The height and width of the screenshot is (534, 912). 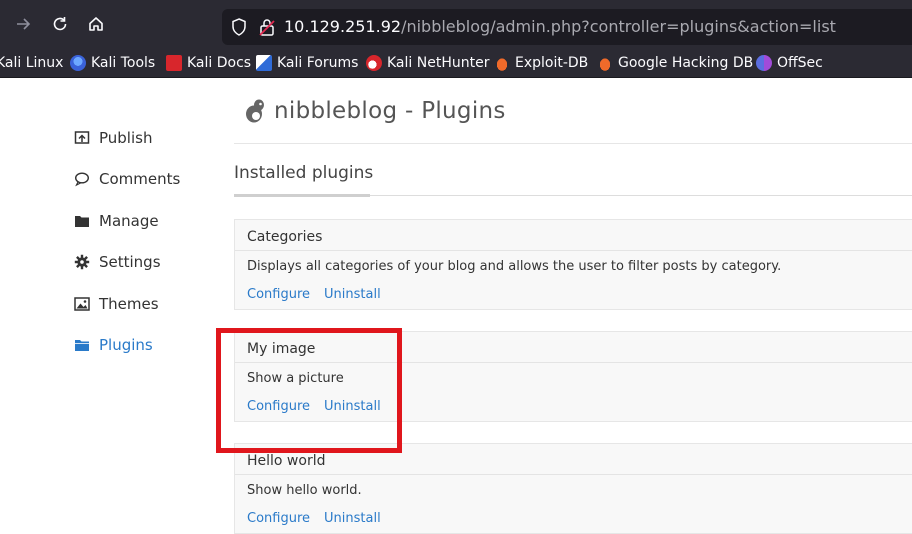 I want to click on header-divider, so click(x=573, y=143).